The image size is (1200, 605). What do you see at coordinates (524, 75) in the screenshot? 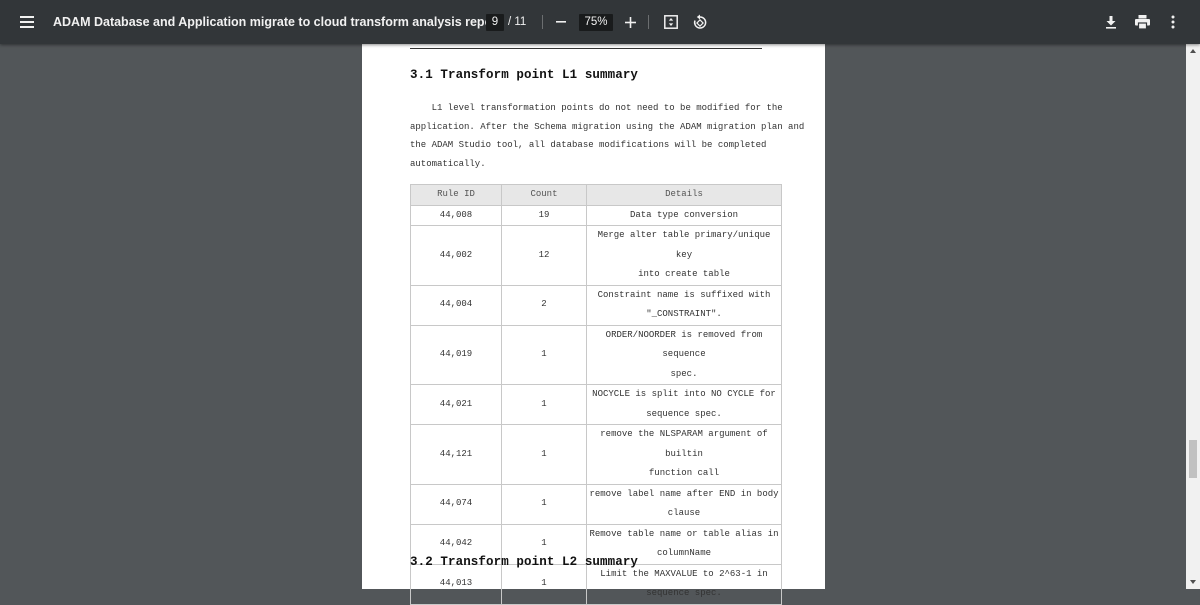
I see `section-heading-l1: 3.1 Transform point L1 summary` at bounding box center [524, 75].